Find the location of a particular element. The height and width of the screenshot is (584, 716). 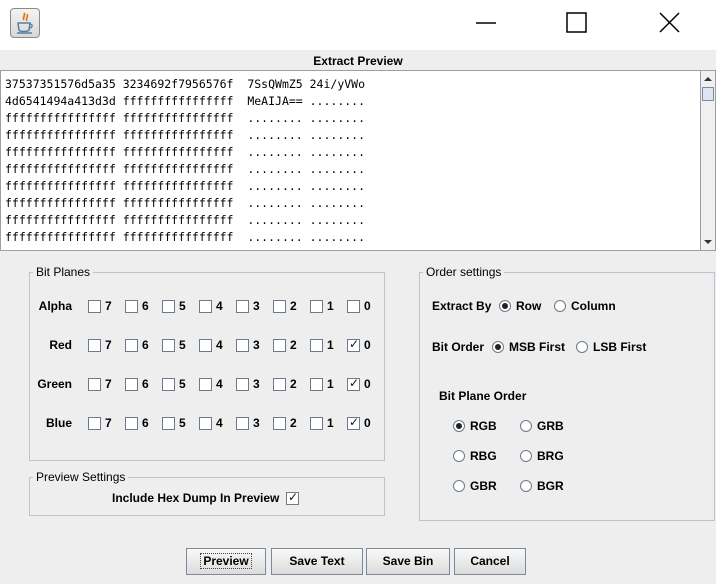

save-text-button: Save Text is located at coordinates (317, 561).